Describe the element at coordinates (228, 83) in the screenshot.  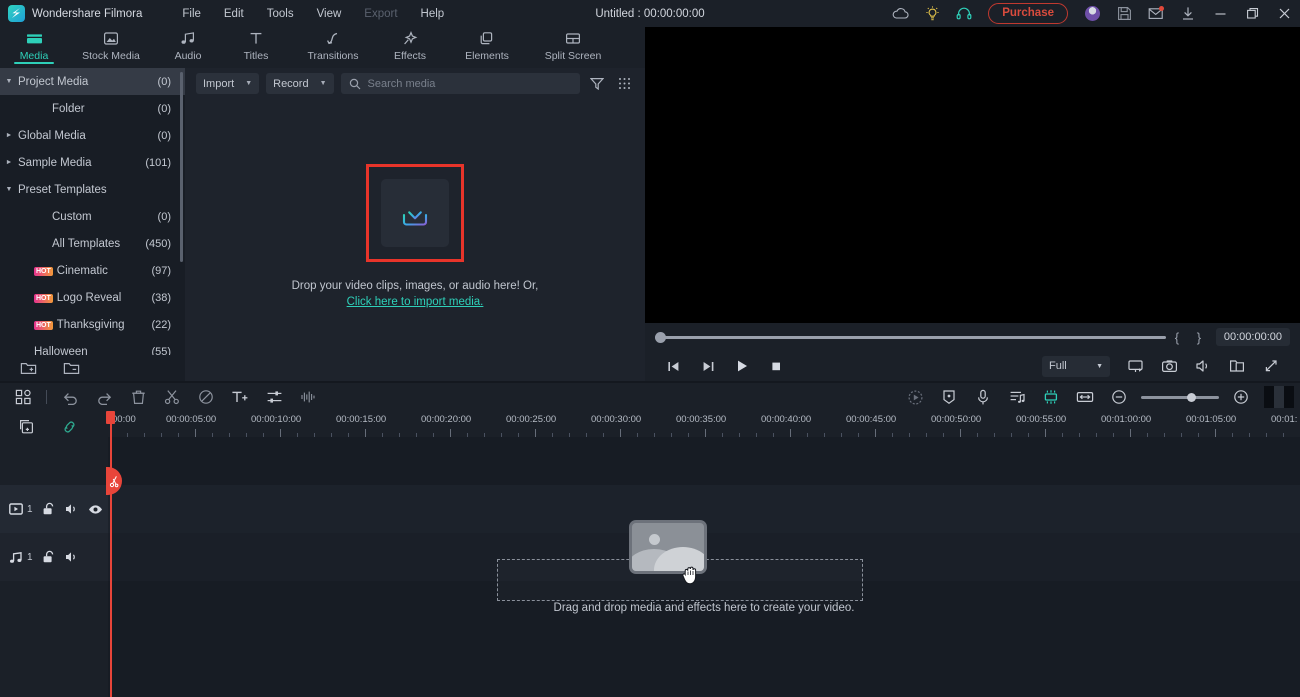
I see `import-button: Import ▼` at that location.